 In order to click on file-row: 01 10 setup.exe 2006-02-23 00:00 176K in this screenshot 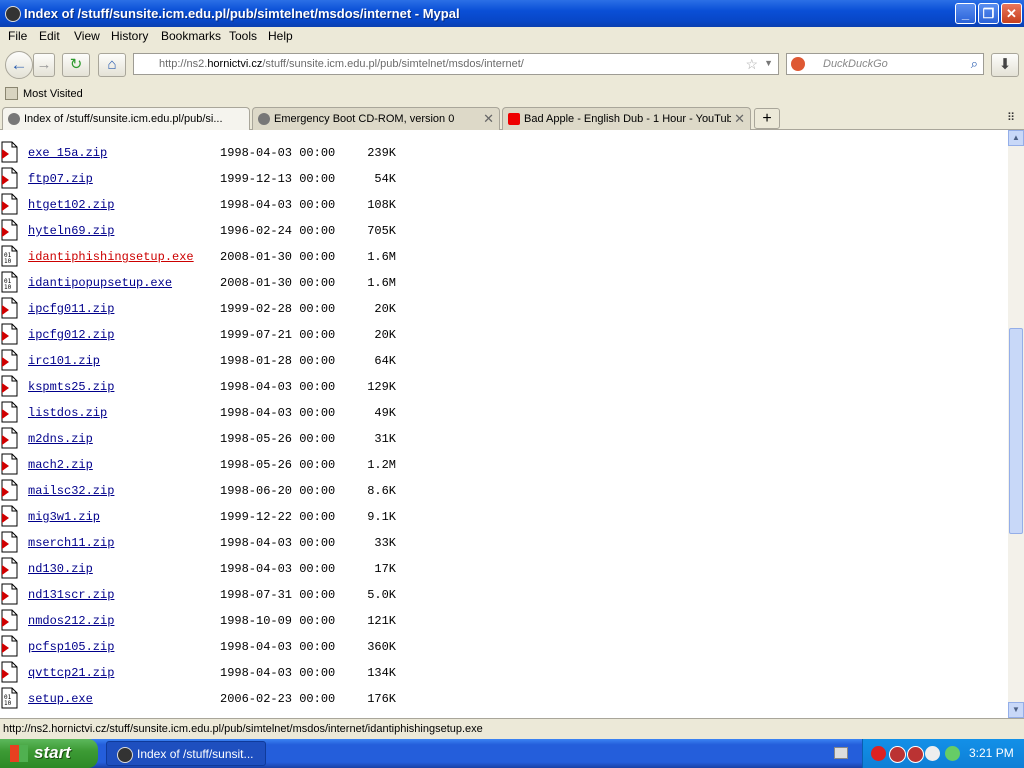, I will do `click(504, 699)`.